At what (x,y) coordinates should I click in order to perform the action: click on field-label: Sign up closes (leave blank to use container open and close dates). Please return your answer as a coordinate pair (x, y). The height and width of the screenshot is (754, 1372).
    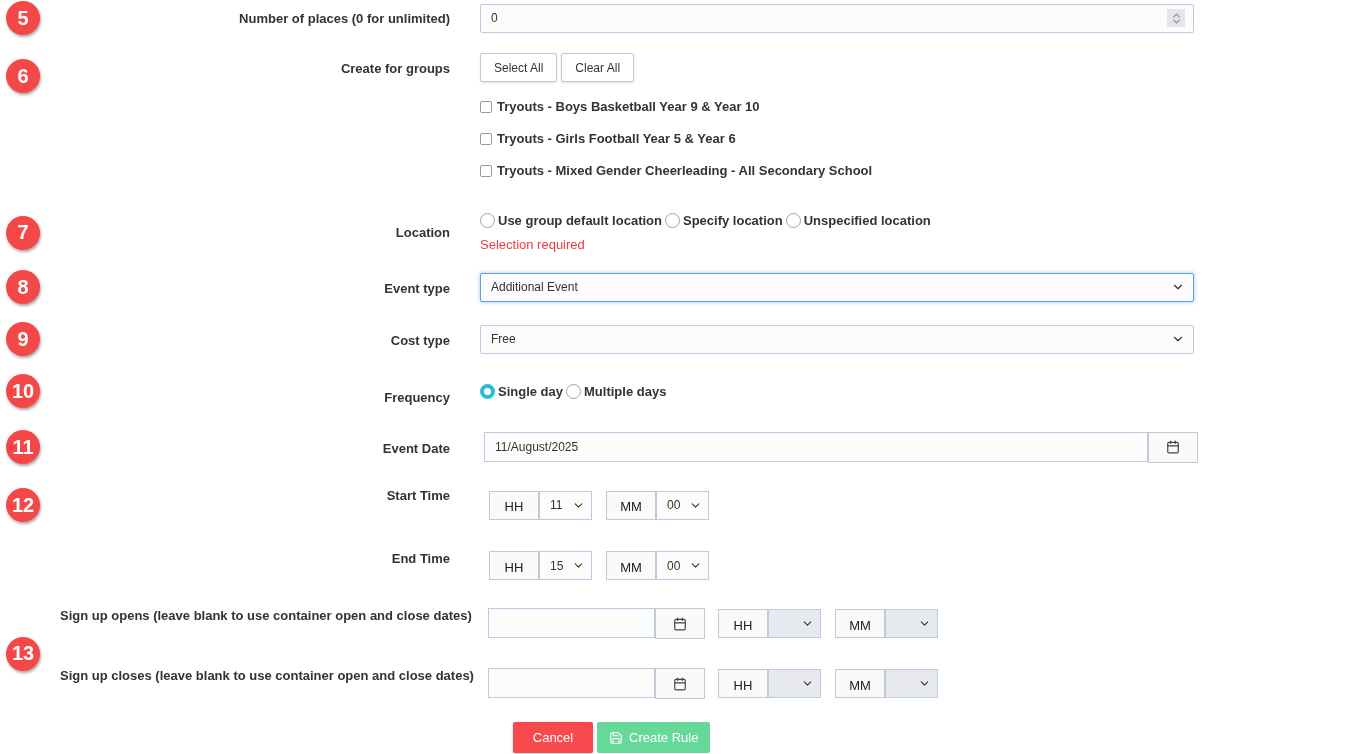
    Looking at the image, I should click on (267, 675).